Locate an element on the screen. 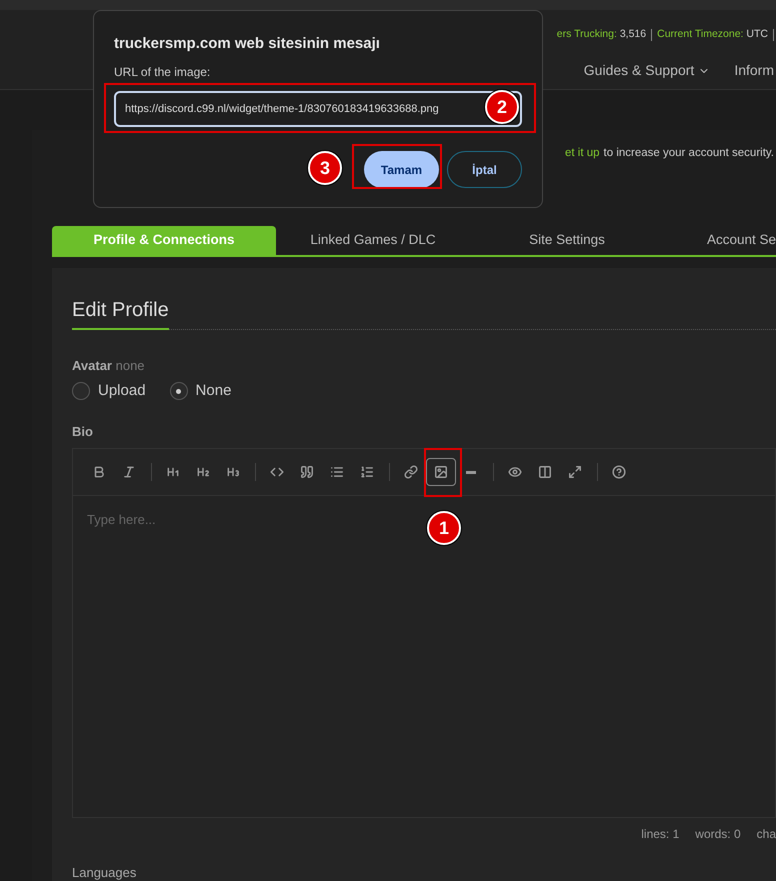  dialog-title: truckersmp.com web sitesinin mesajı is located at coordinates (247, 44).